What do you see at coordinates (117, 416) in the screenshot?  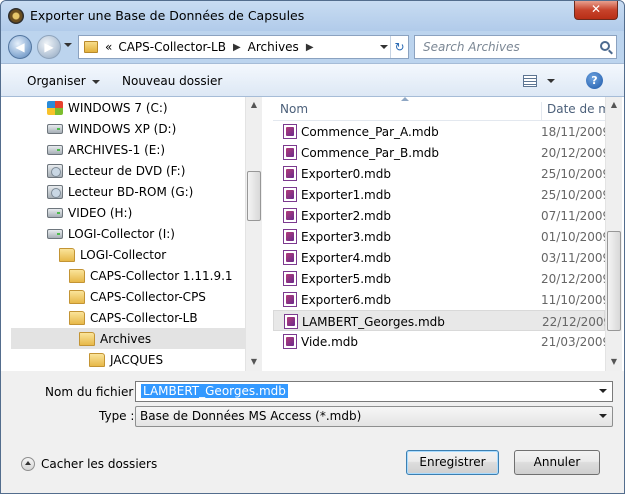 I see `type-label: Type :` at bounding box center [117, 416].